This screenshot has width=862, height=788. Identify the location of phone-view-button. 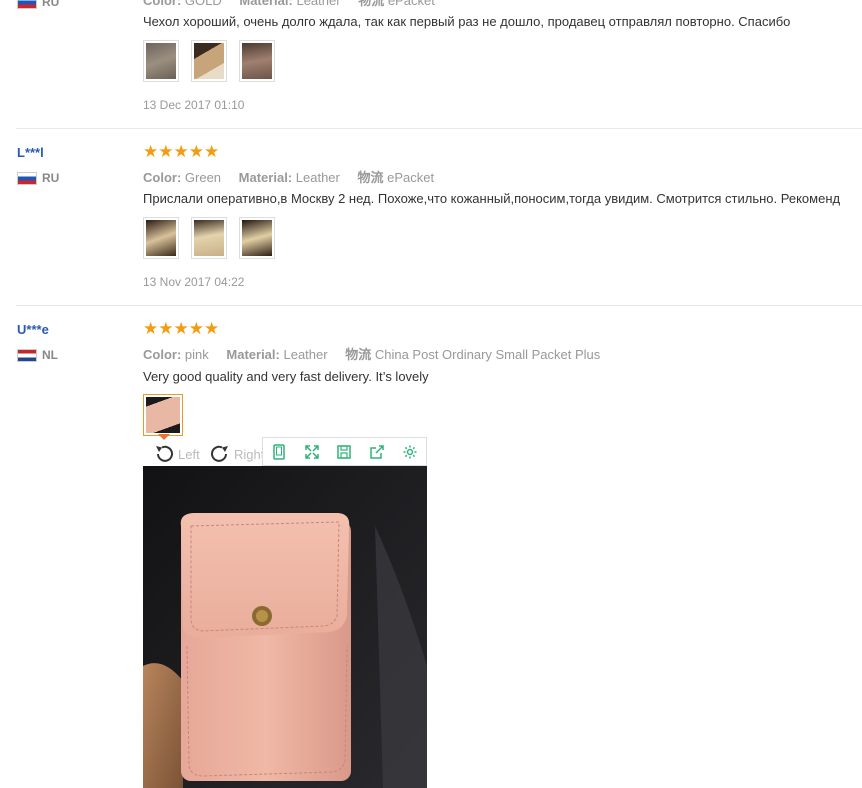
(279, 451).